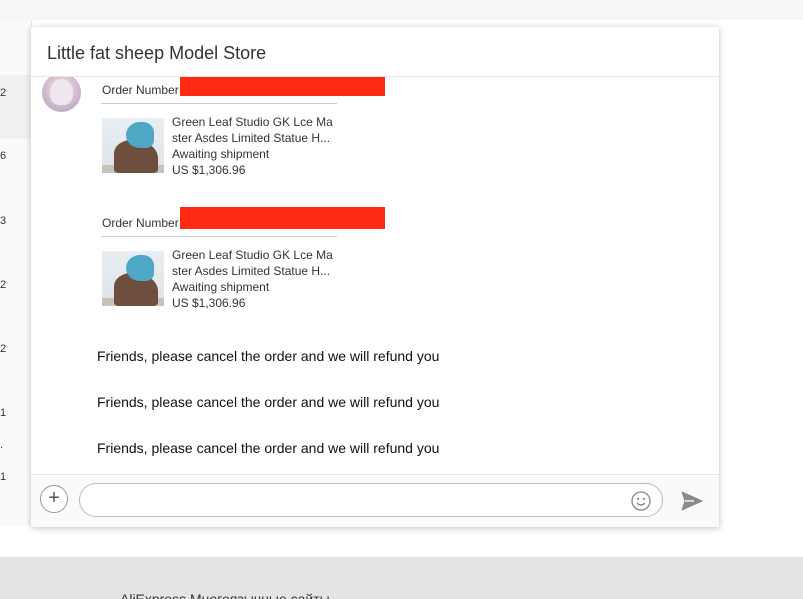 This screenshot has height=599, width=803. Describe the element at coordinates (15, 107) in the screenshot. I see `sidebar-active-item-bg` at that location.